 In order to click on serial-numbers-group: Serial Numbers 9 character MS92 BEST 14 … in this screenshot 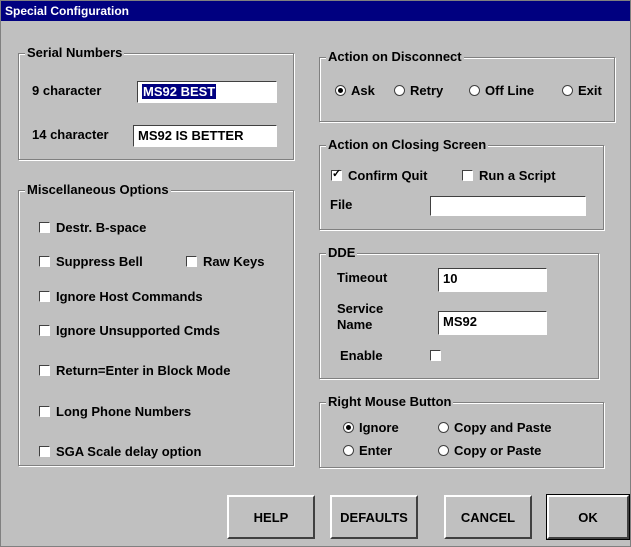, I will do `click(156, 102)`.